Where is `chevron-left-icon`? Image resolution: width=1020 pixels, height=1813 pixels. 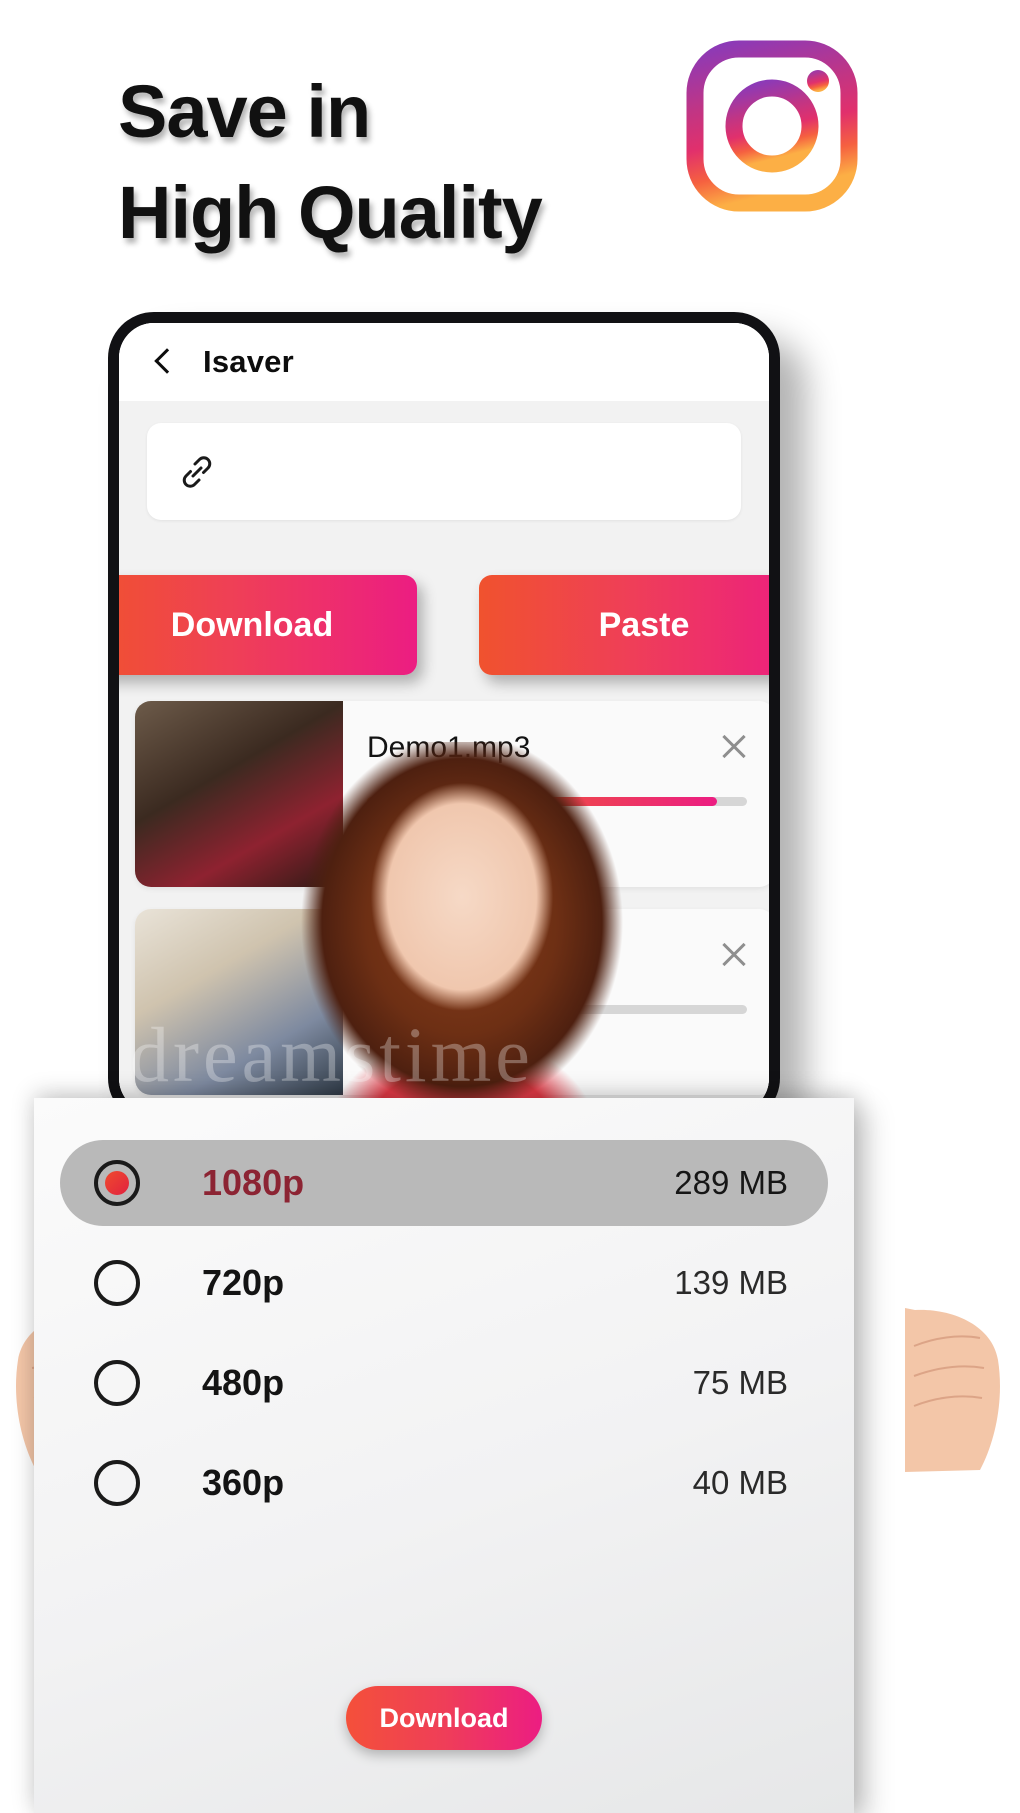 chevron-left-icon is located at coordinates (162, 362).